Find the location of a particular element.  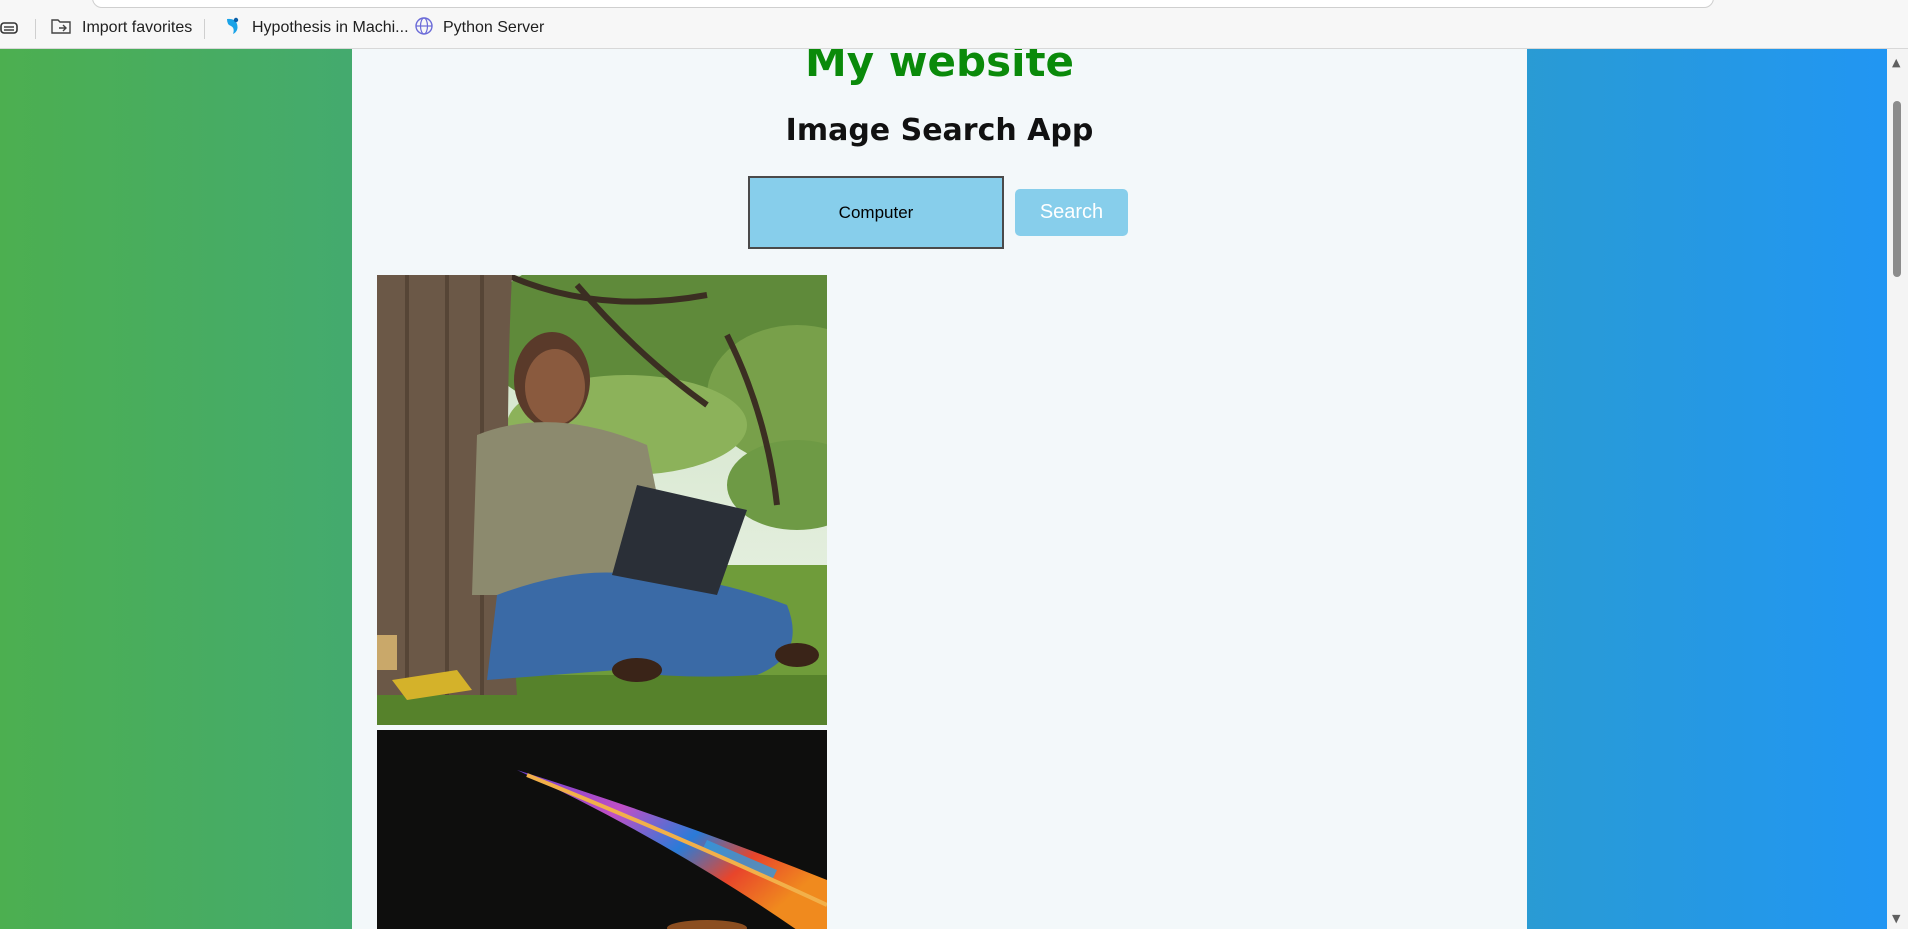

scroll-up-icon: ▲ is located at coordinates (1896, 62).